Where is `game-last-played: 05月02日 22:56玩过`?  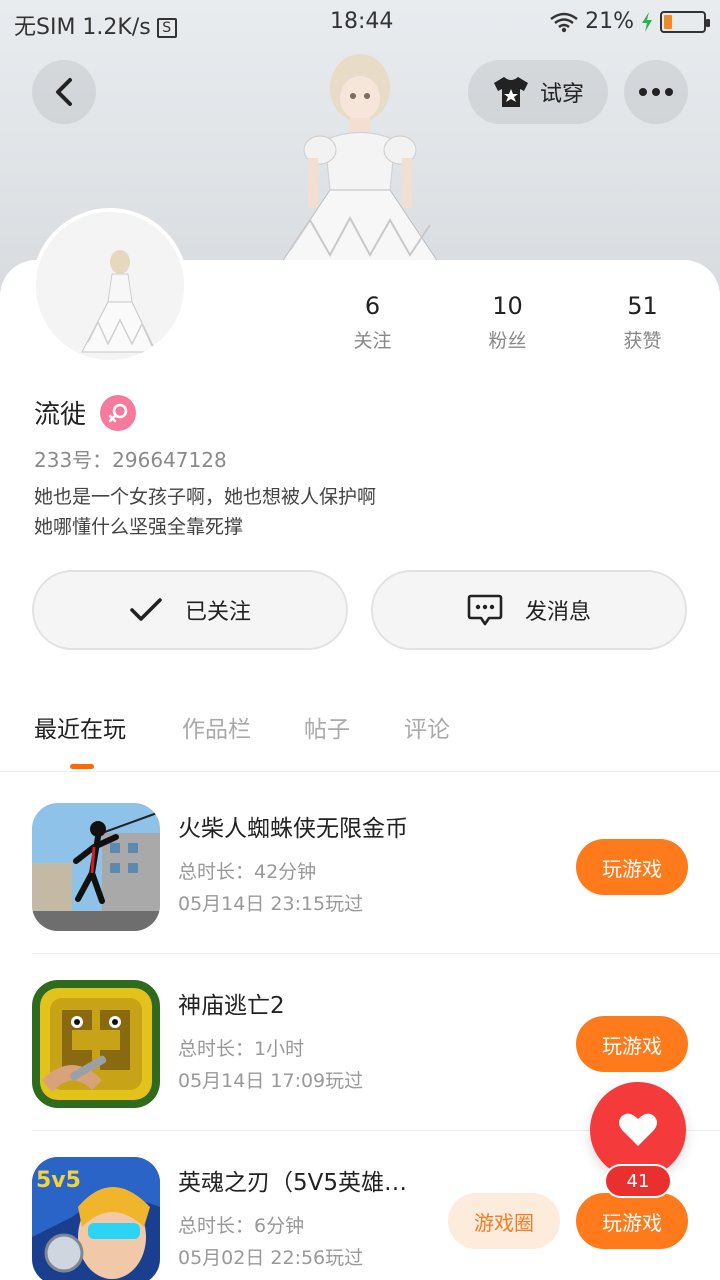
game-last-played: 05月02日 22:56玩过 is located at coordinates (271, 1258).